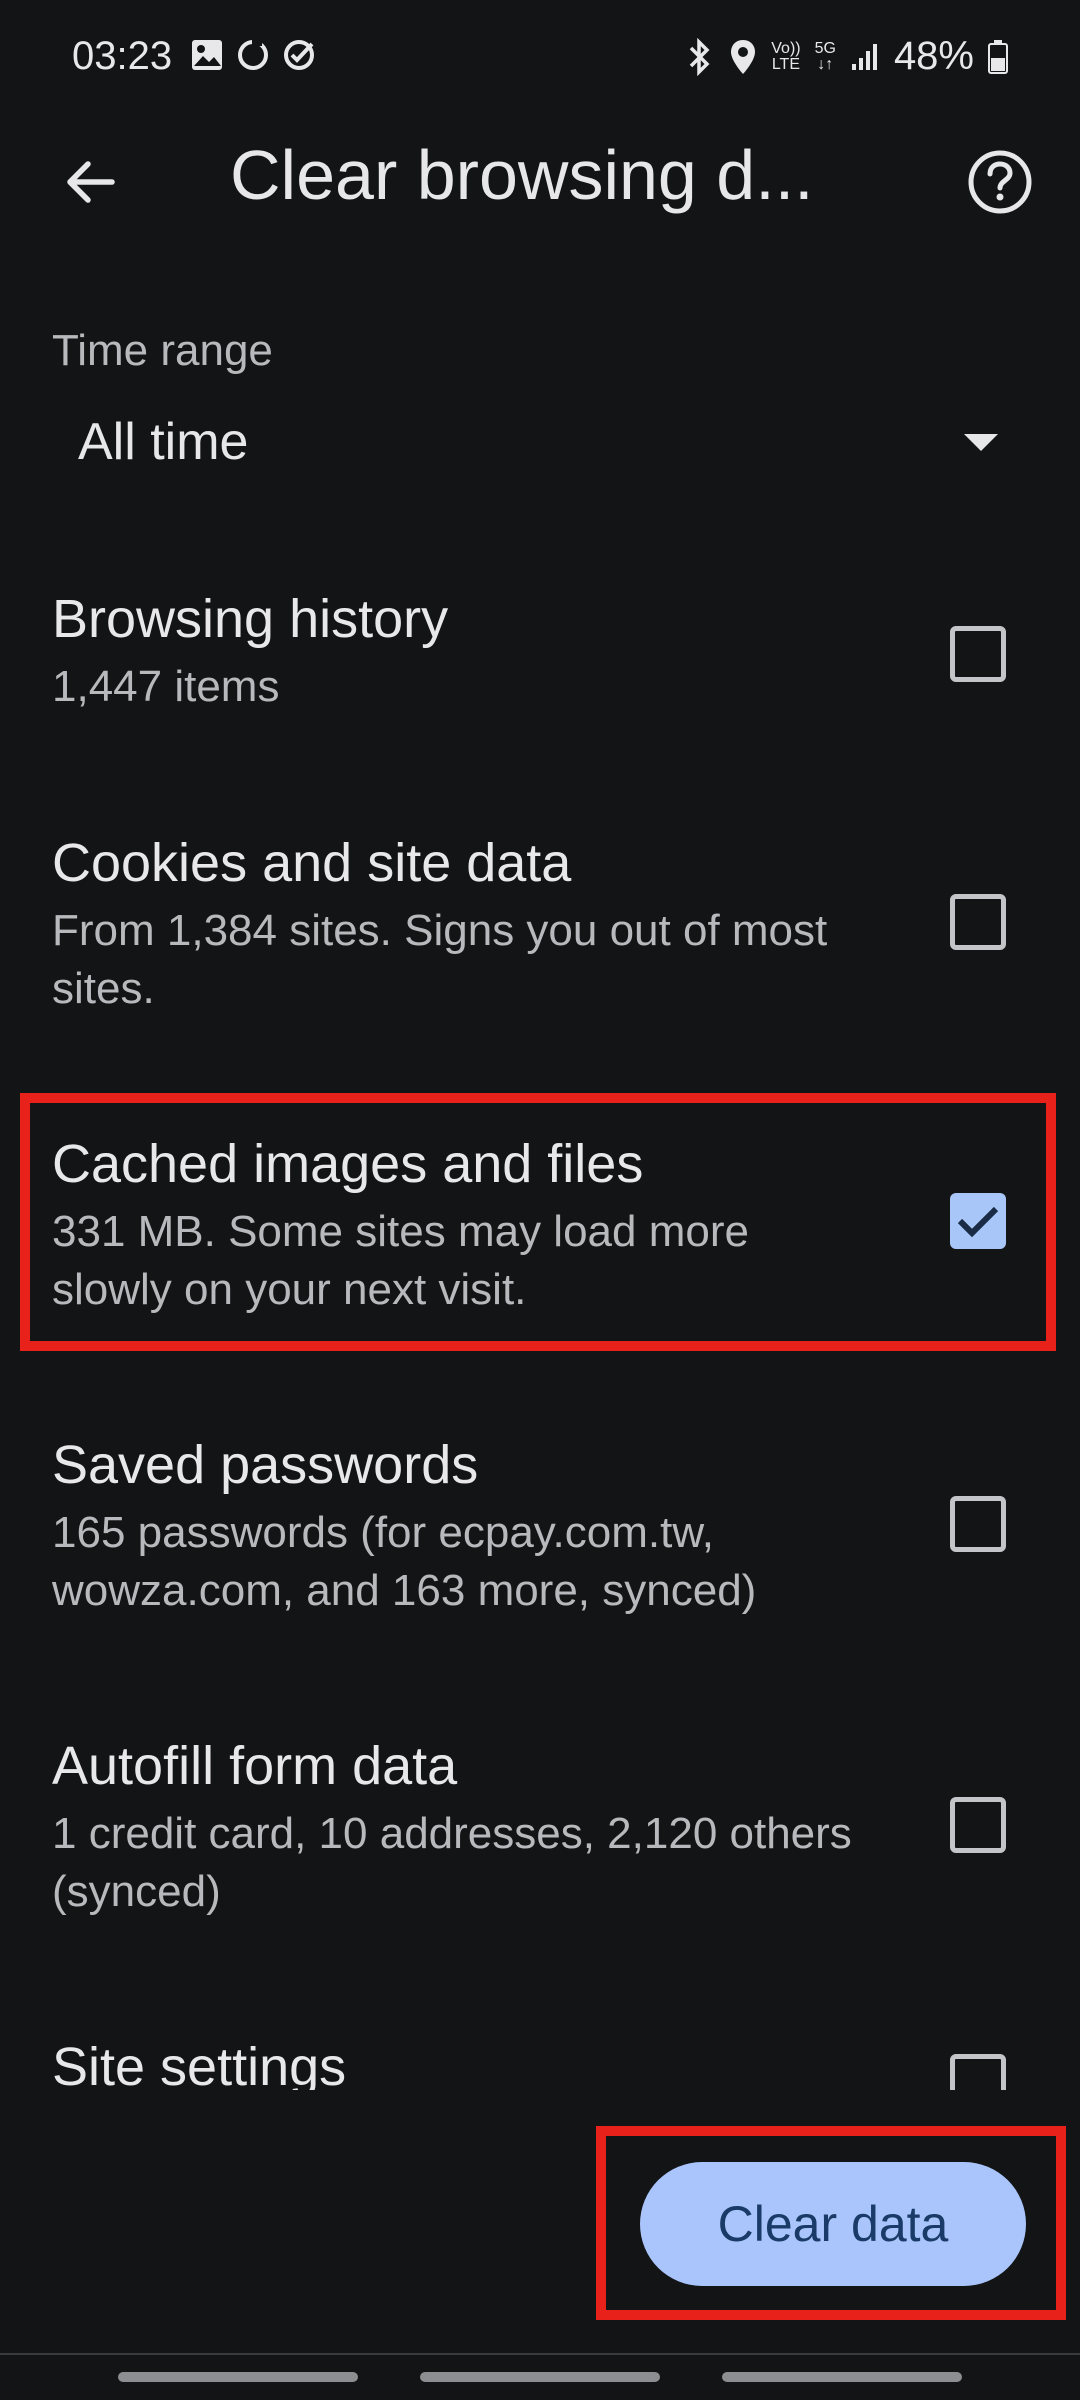  What do you see at coordinates (540, 2063) in the screenshot?
I see `option-site-settings: Site settings` at bounding box center [540, 2063].